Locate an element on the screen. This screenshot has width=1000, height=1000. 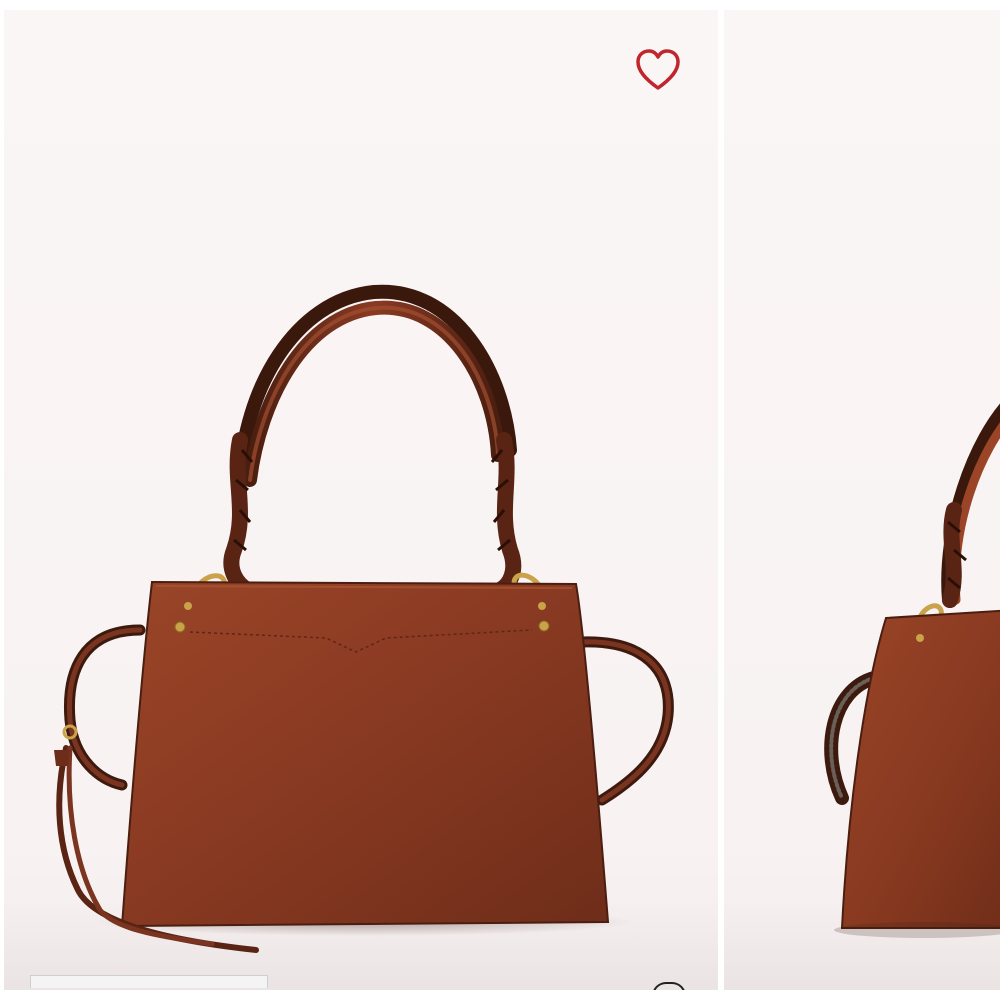
left-side-handle is located at coordinates (104, 707).